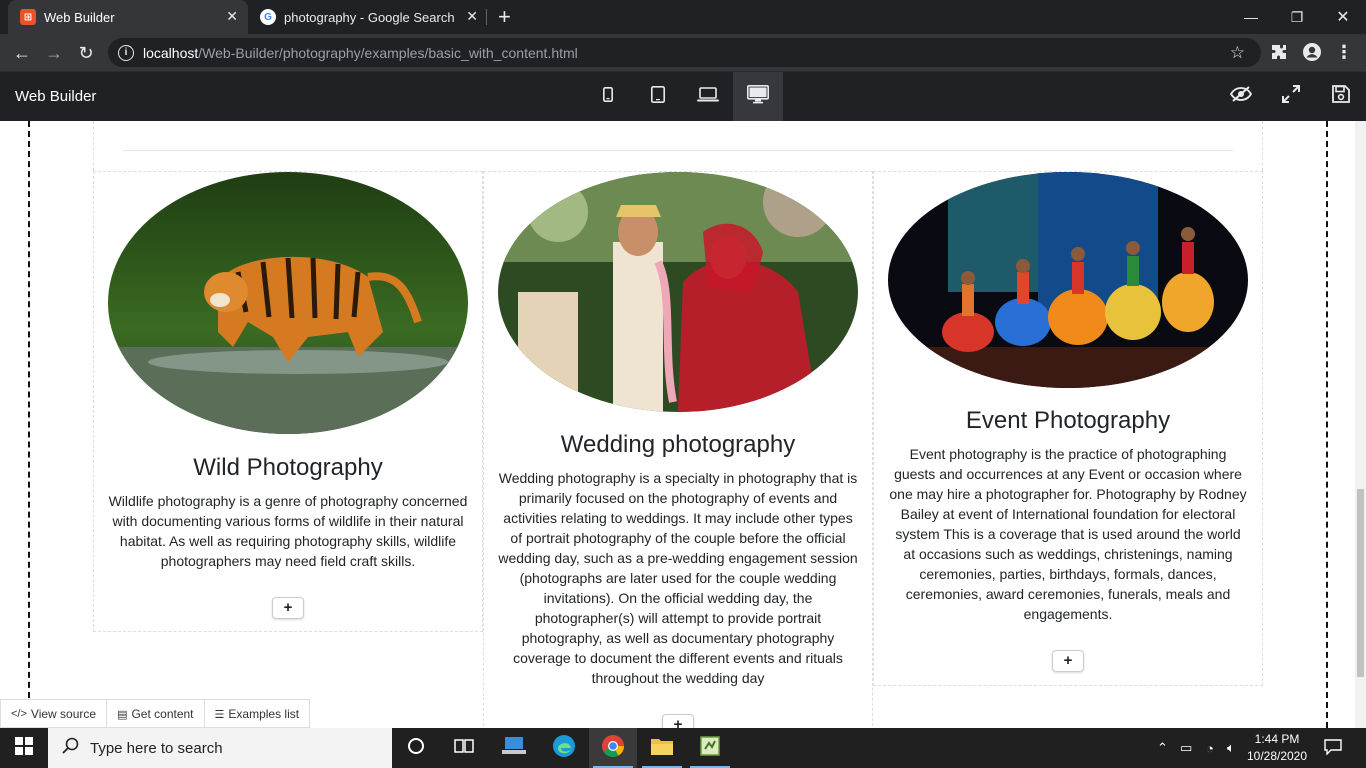 This screenshot has height=768, width=1366. Describe the element at coordinates (19, 714) in the screenshot. I see `code-icon: </>` at that location.